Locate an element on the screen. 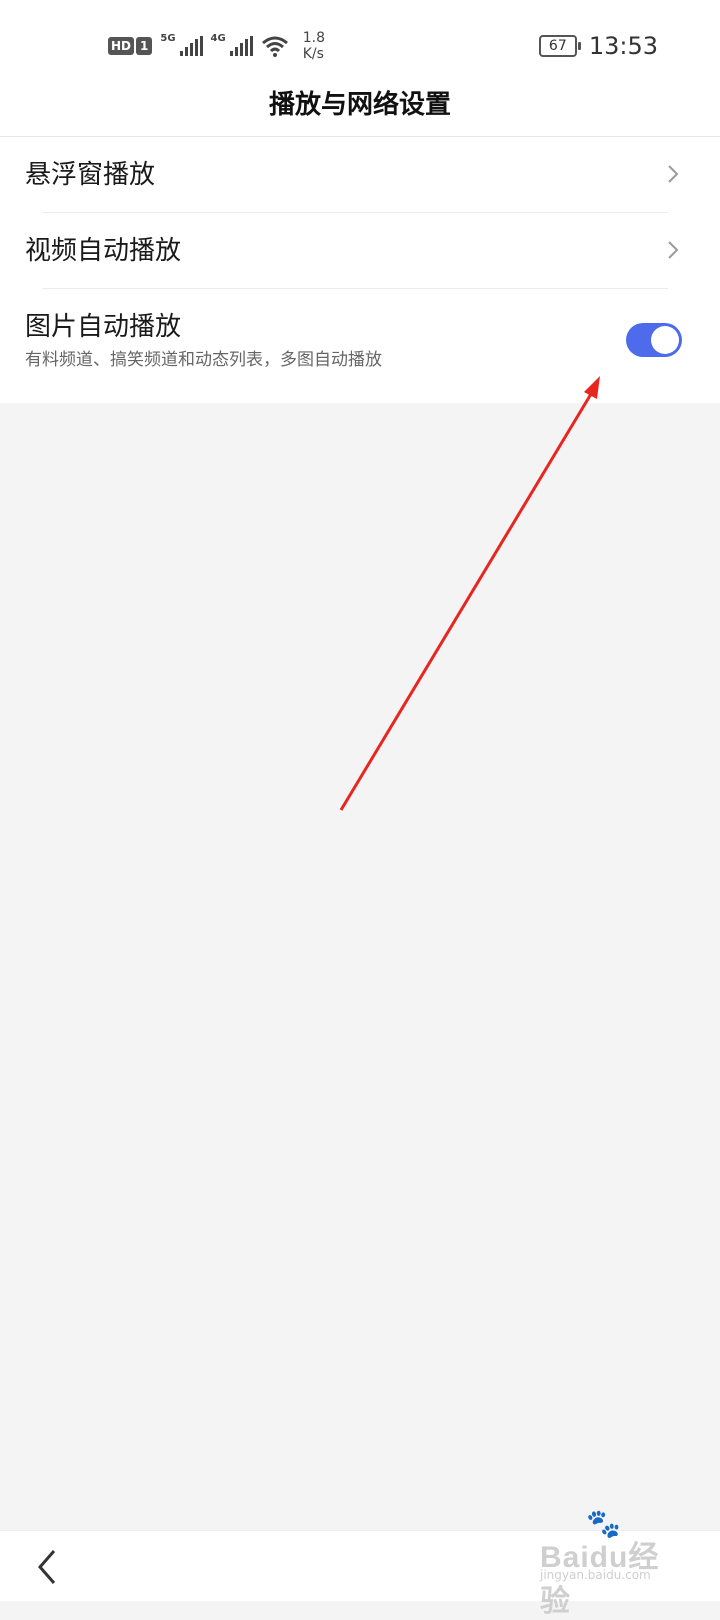  status-right: 67 13:53 is located at coordinates (598, 46).